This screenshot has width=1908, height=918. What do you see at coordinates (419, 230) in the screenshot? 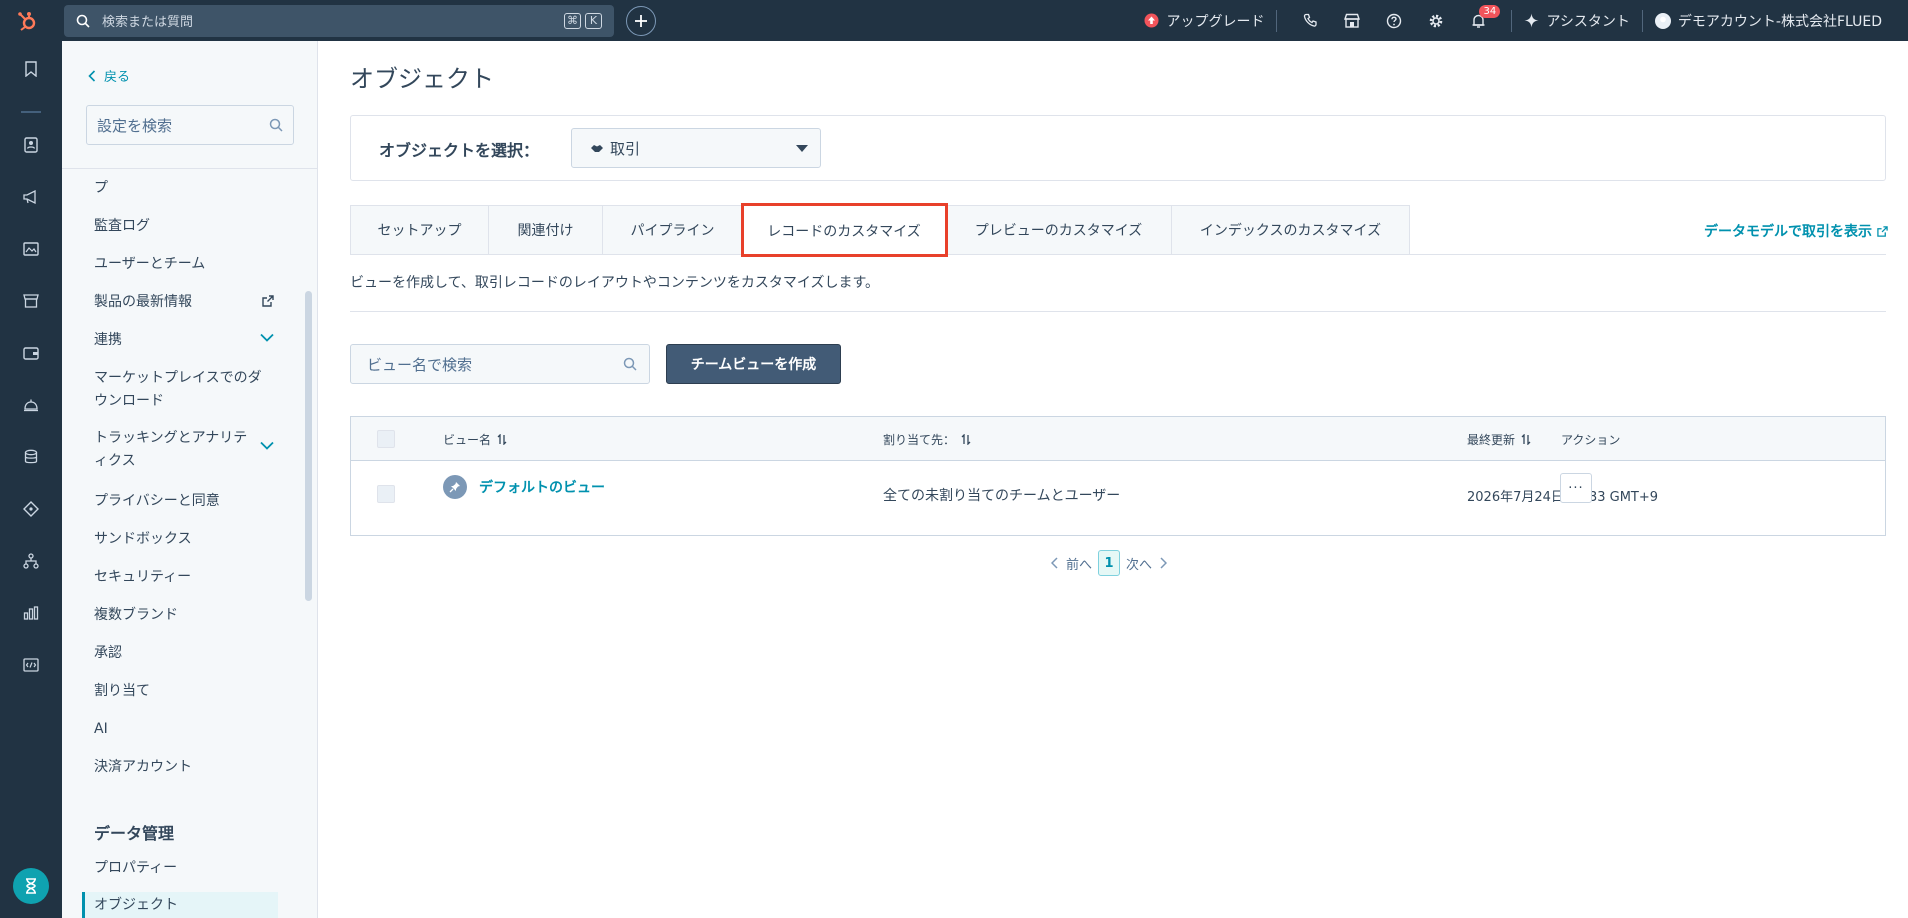
I see `tab-setup: セットアップ` at bounding box center [419, 230].